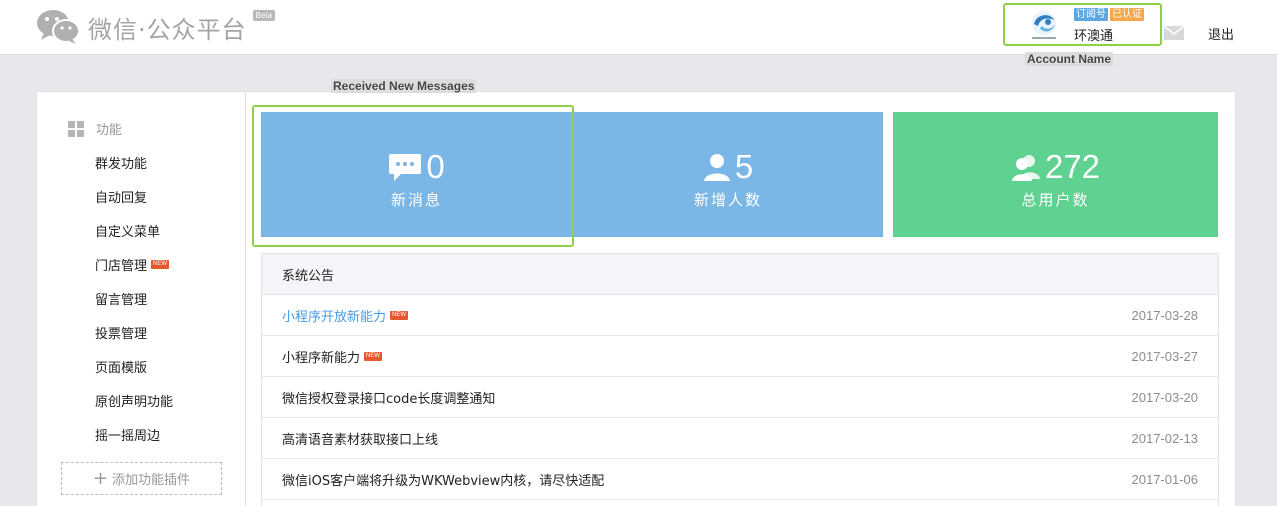  I want to click on sidebar-item-shake: 摇一摇周边, so click(127, 434).